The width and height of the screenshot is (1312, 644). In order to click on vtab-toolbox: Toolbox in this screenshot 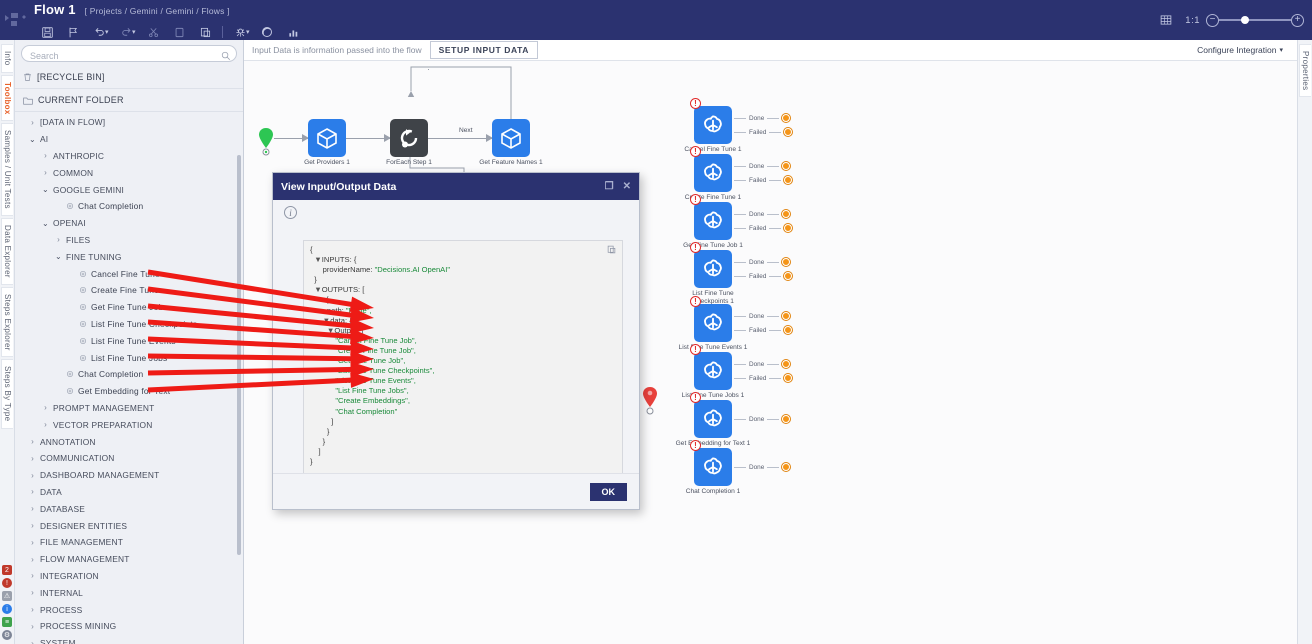, I will do `click(7, 98)`.